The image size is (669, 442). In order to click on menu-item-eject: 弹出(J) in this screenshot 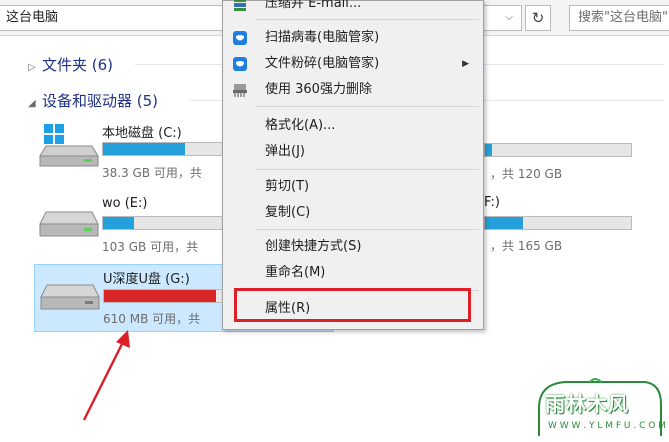, I will do `click(353, 152)`.